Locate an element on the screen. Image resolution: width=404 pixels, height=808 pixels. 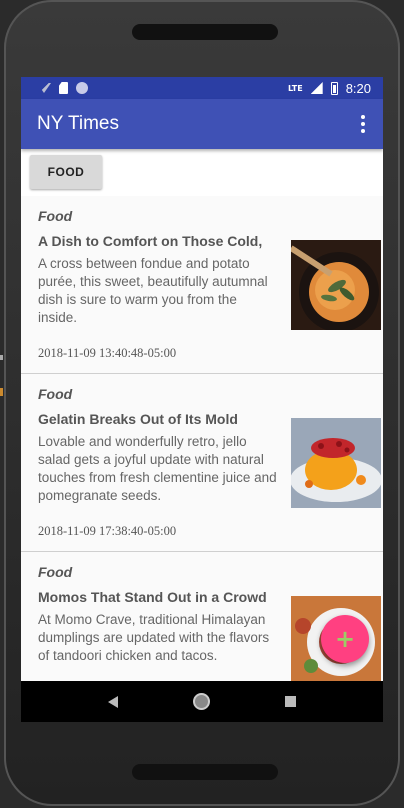
soup-dish-image is located at coordinates (336, 285).